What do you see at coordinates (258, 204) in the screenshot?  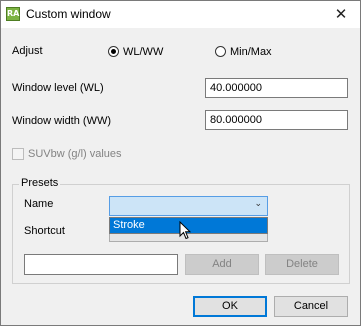 I see `chevron-down-icon: ⌄` at bounding box center [258, 204].